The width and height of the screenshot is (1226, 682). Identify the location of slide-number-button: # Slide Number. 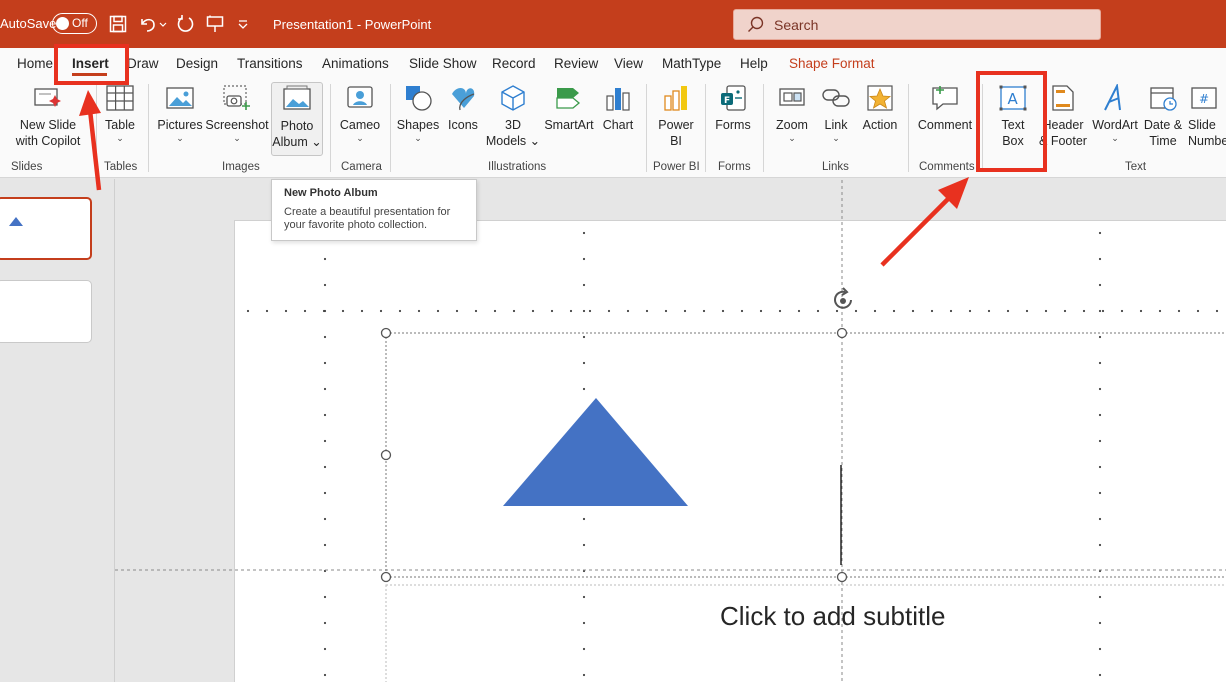
(1207, 121).